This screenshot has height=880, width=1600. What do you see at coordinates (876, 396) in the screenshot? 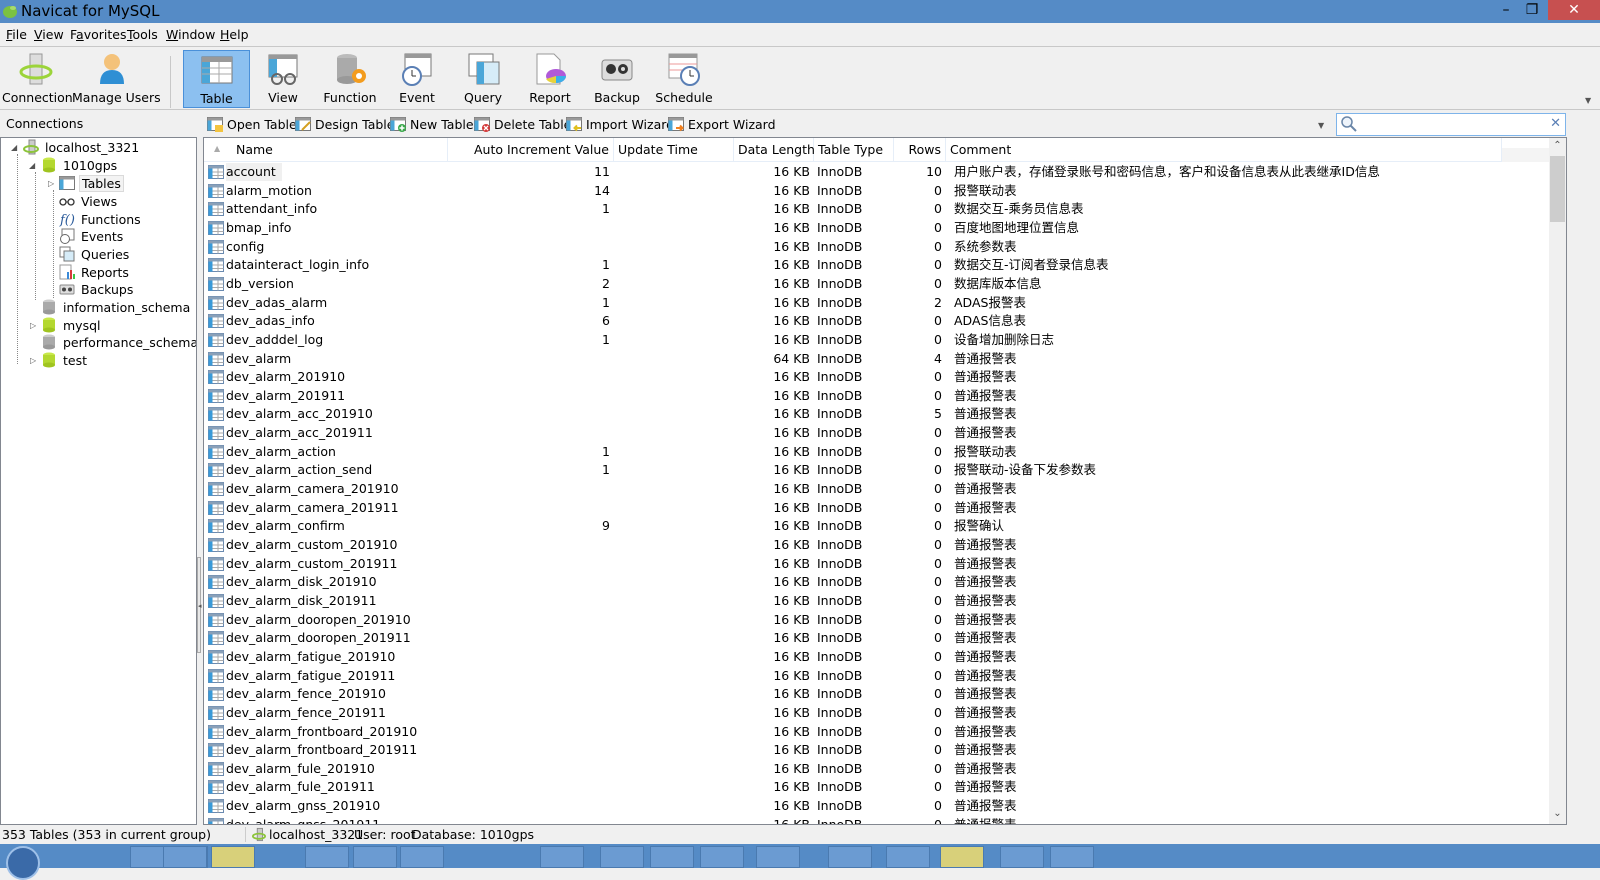
I see `table-row: dev_alarm_201911 16 KB InnoDB 0 普通报警表` at bounding box center [876, 396].